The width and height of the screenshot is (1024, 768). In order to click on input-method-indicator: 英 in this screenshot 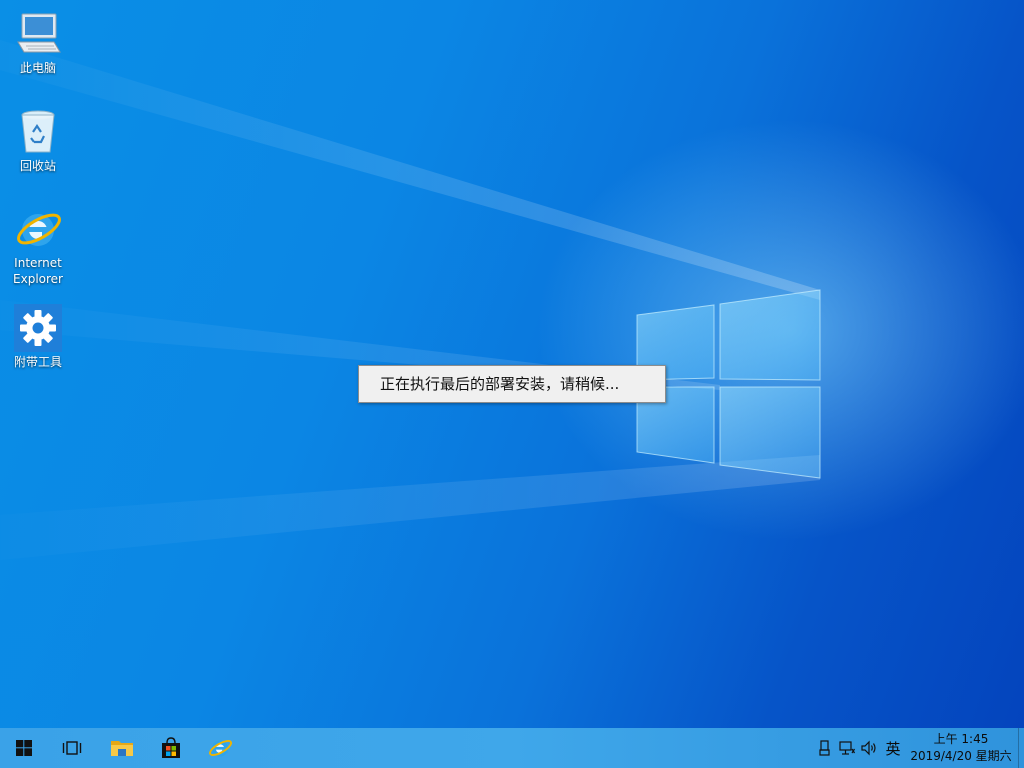, I will do `click(893, 748)`.